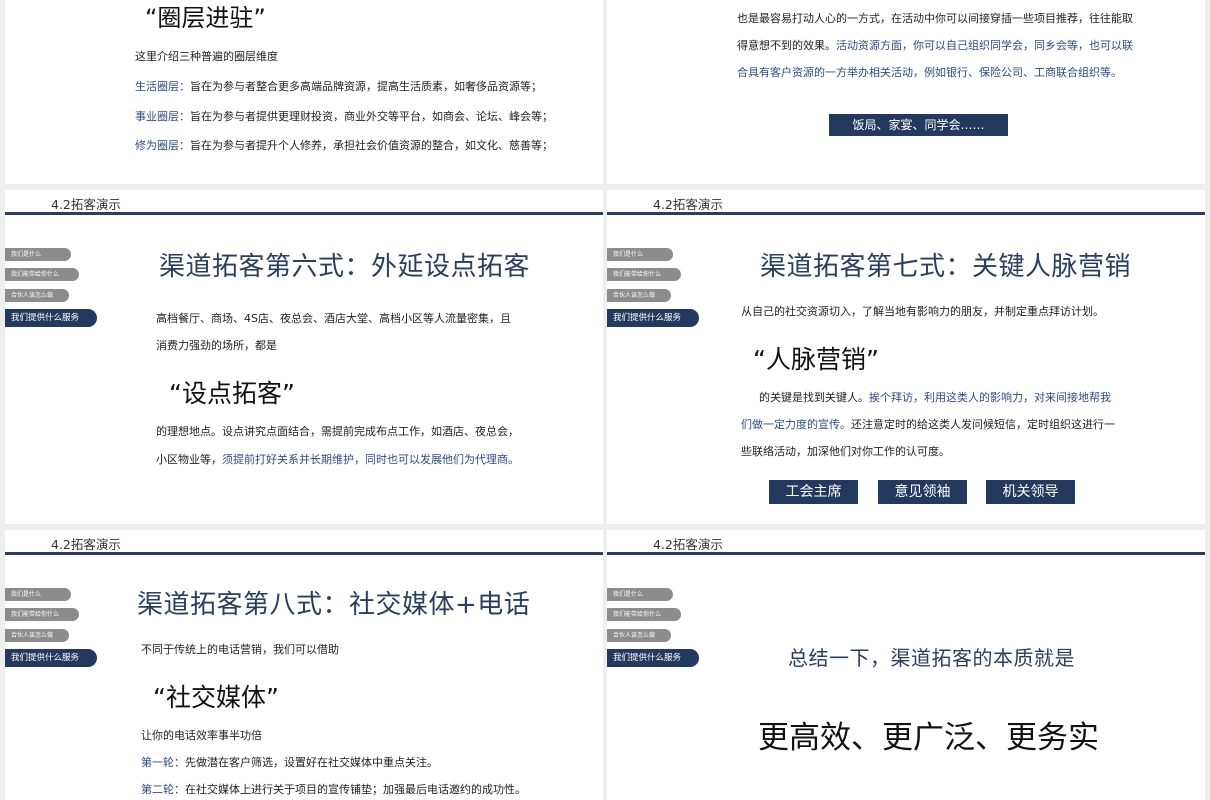 This screenshot has height=800, width=1210. What do you see at coordinates (935, 18) in the screenshot?
I see `paragraph-line: 也是最容易打动人心的一方式，在活动中你可以间接穿插一些项目推荐，往往能取` at bounding box center [935, 18].